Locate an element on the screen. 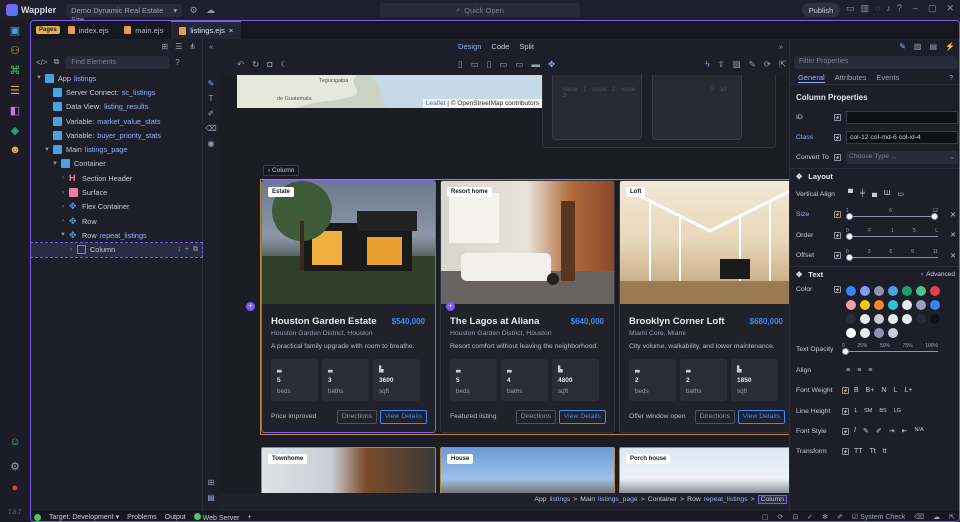  assets-icon: ◆ is located at coordinates (15, 130).